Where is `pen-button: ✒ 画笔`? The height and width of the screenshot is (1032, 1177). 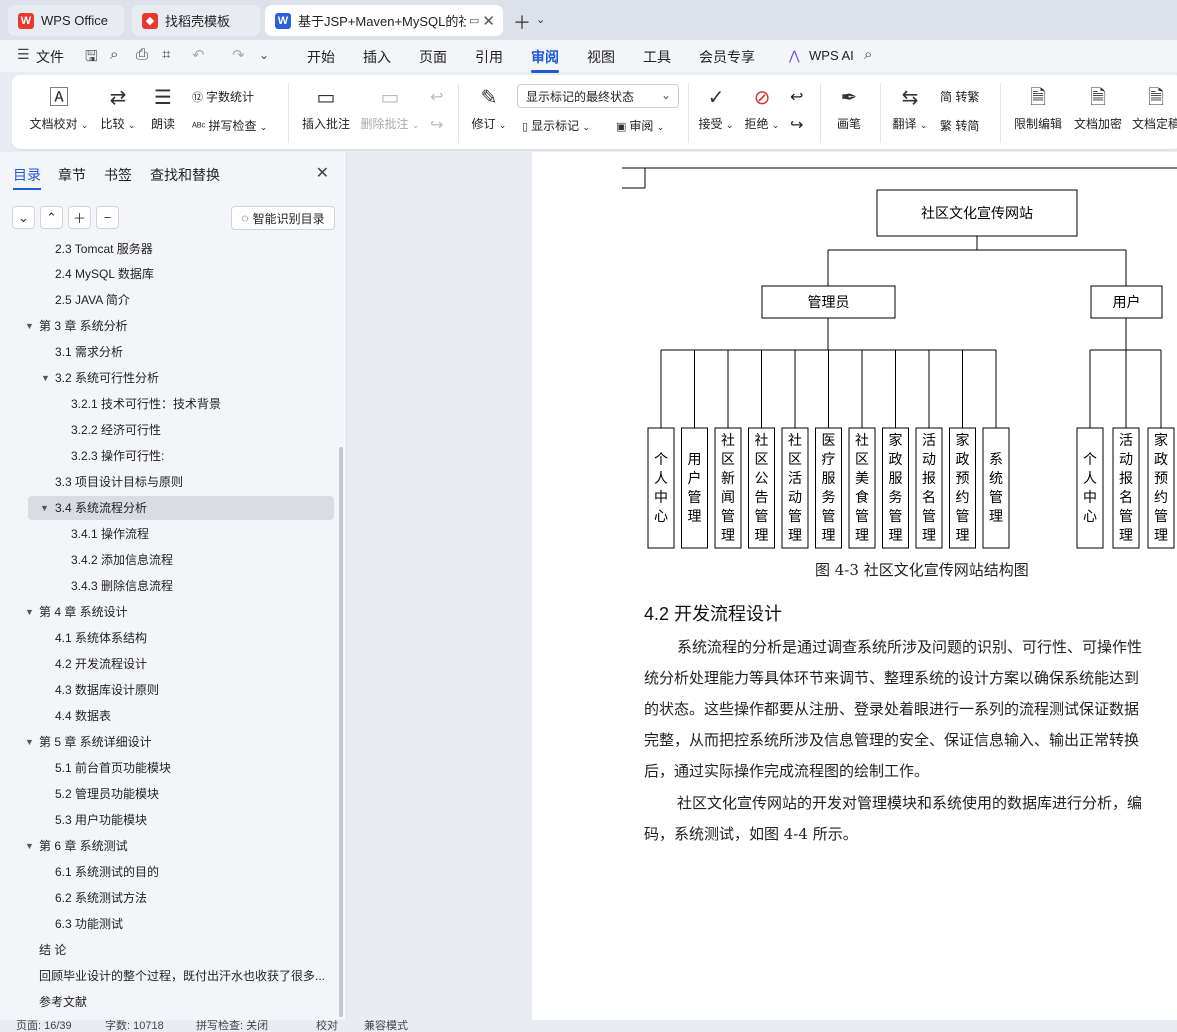 pen-button: ✒ 画笔 is located at coordinates (849, 108).